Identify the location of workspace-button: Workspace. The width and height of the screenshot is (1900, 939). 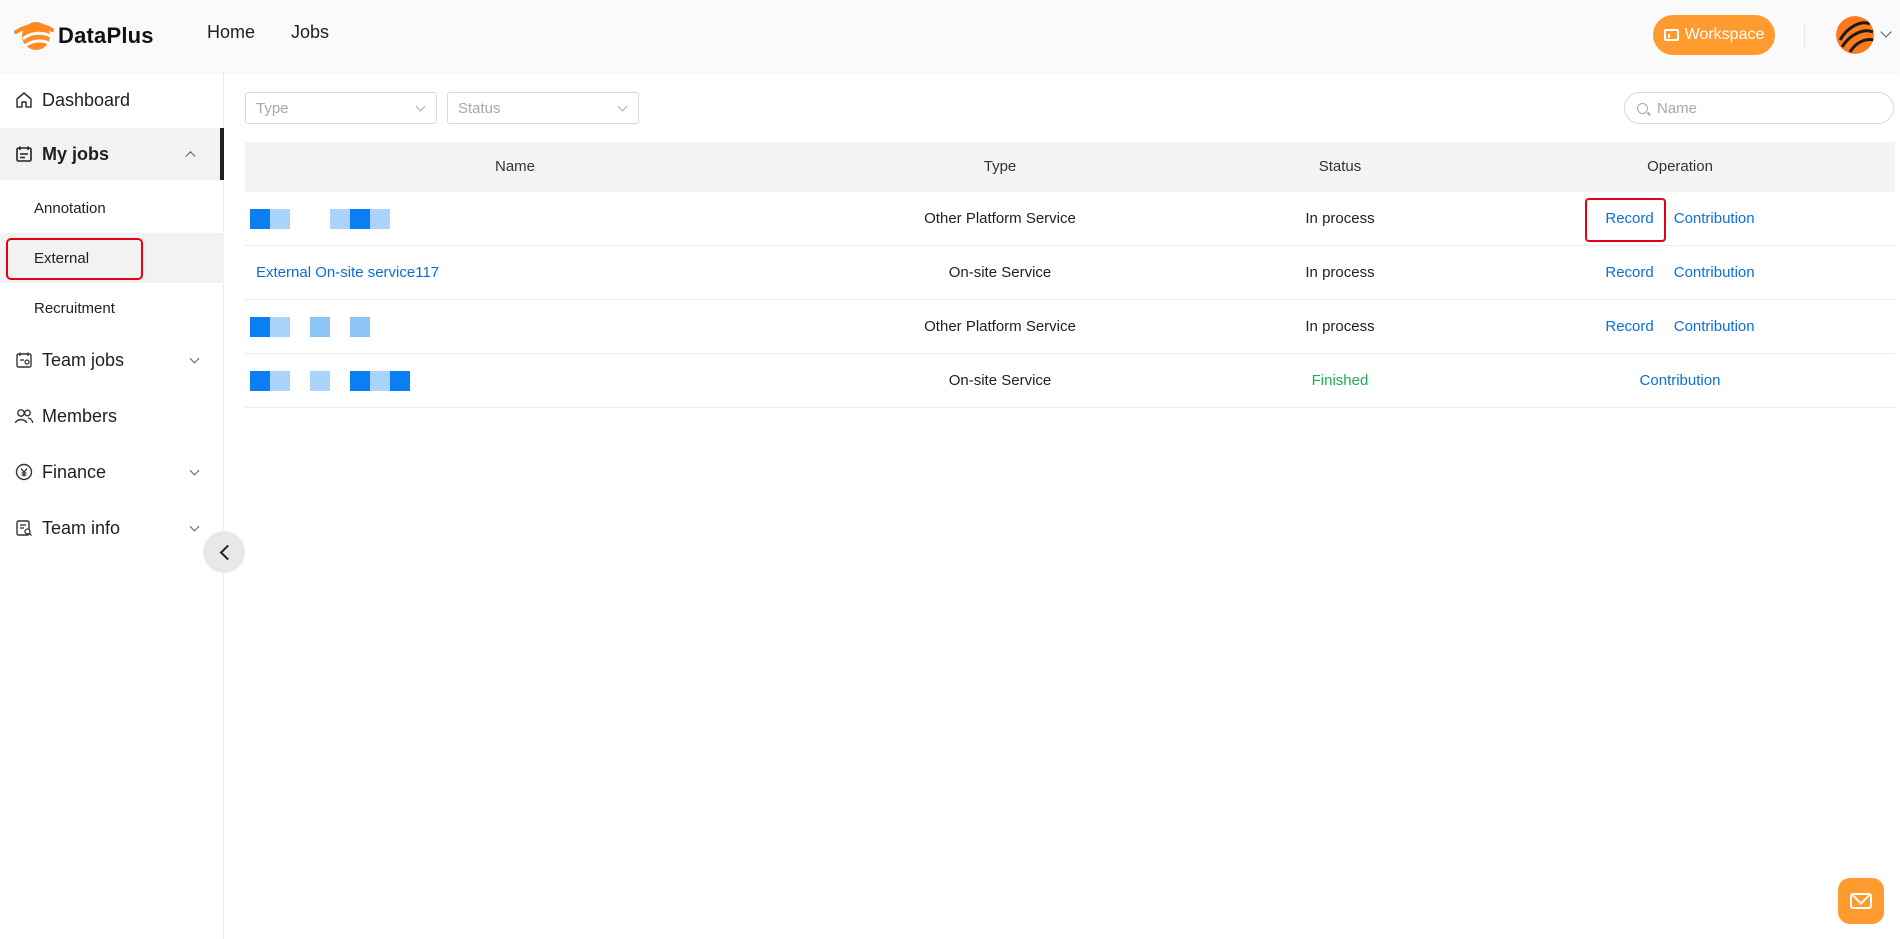
(1714, 35).